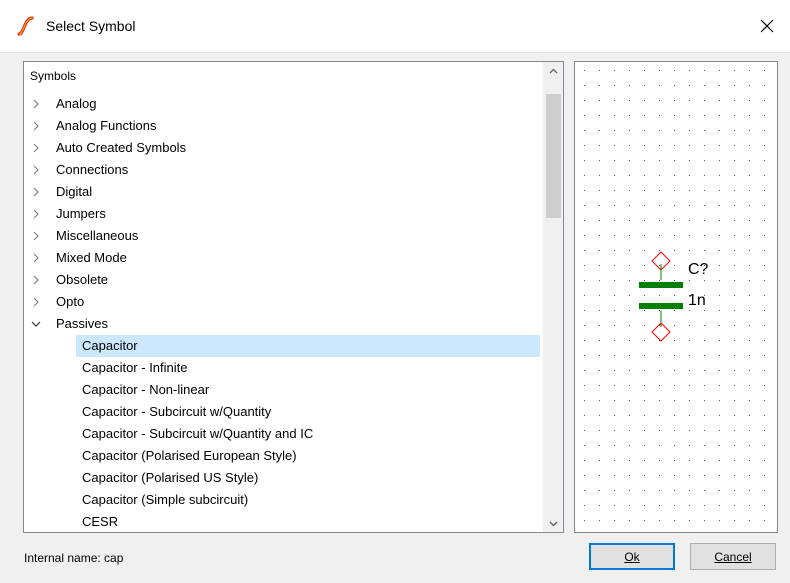  What do you see at coordinates (82, 323) in the screenshot?
I see `tree-category-label: Passives` at bounding box center [82, 323].